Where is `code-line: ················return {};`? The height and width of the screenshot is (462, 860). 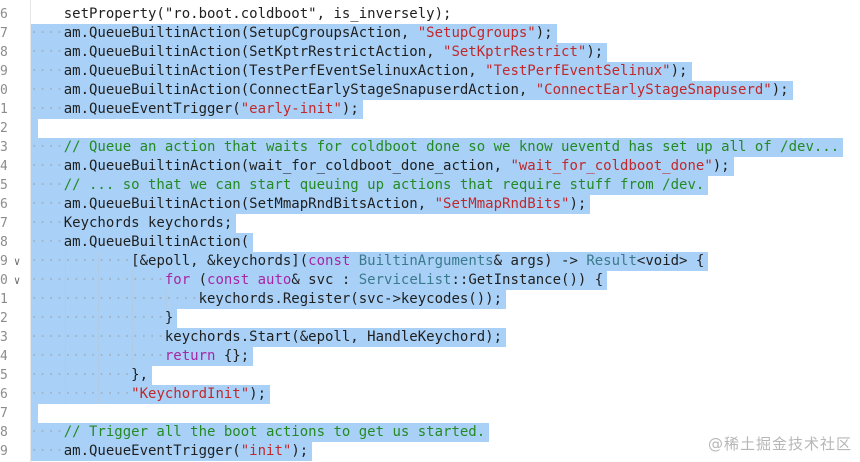
code-line: ················return {}; is located at coordinates (139, 356).